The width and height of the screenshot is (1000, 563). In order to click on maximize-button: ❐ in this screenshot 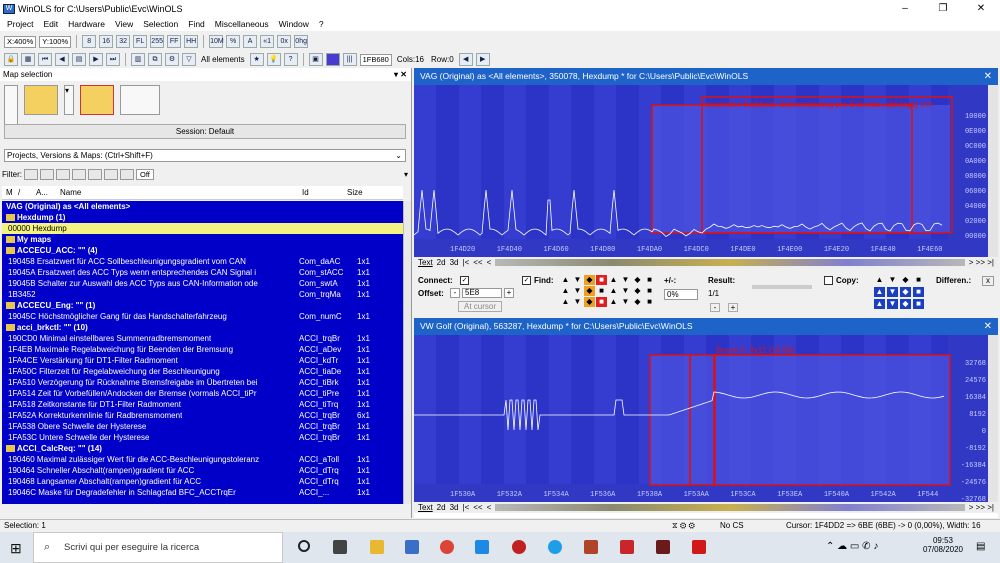, I will do `click(943, 8)`.